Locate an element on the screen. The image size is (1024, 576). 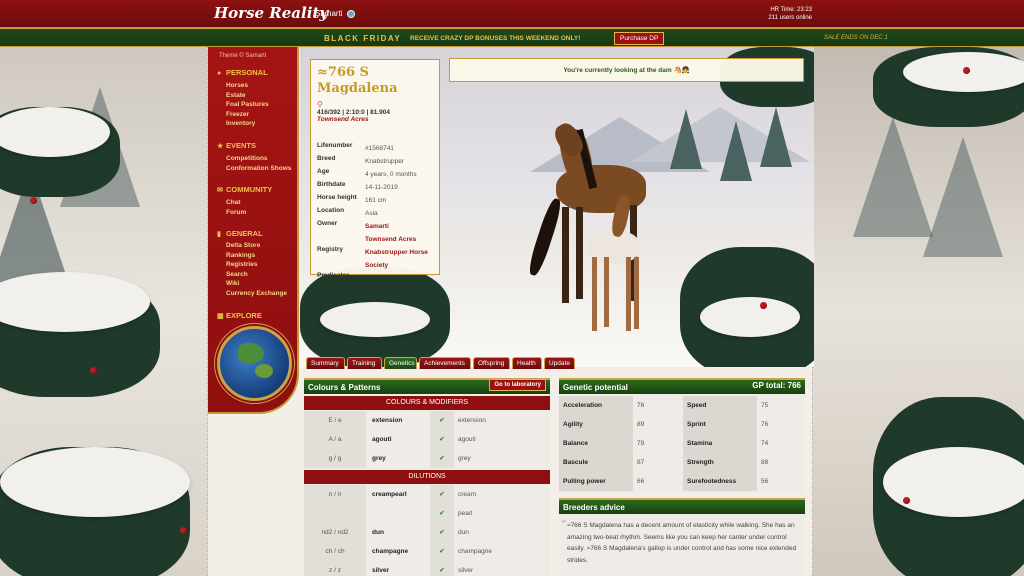
settings-icon is located at coordinates (351, 14).